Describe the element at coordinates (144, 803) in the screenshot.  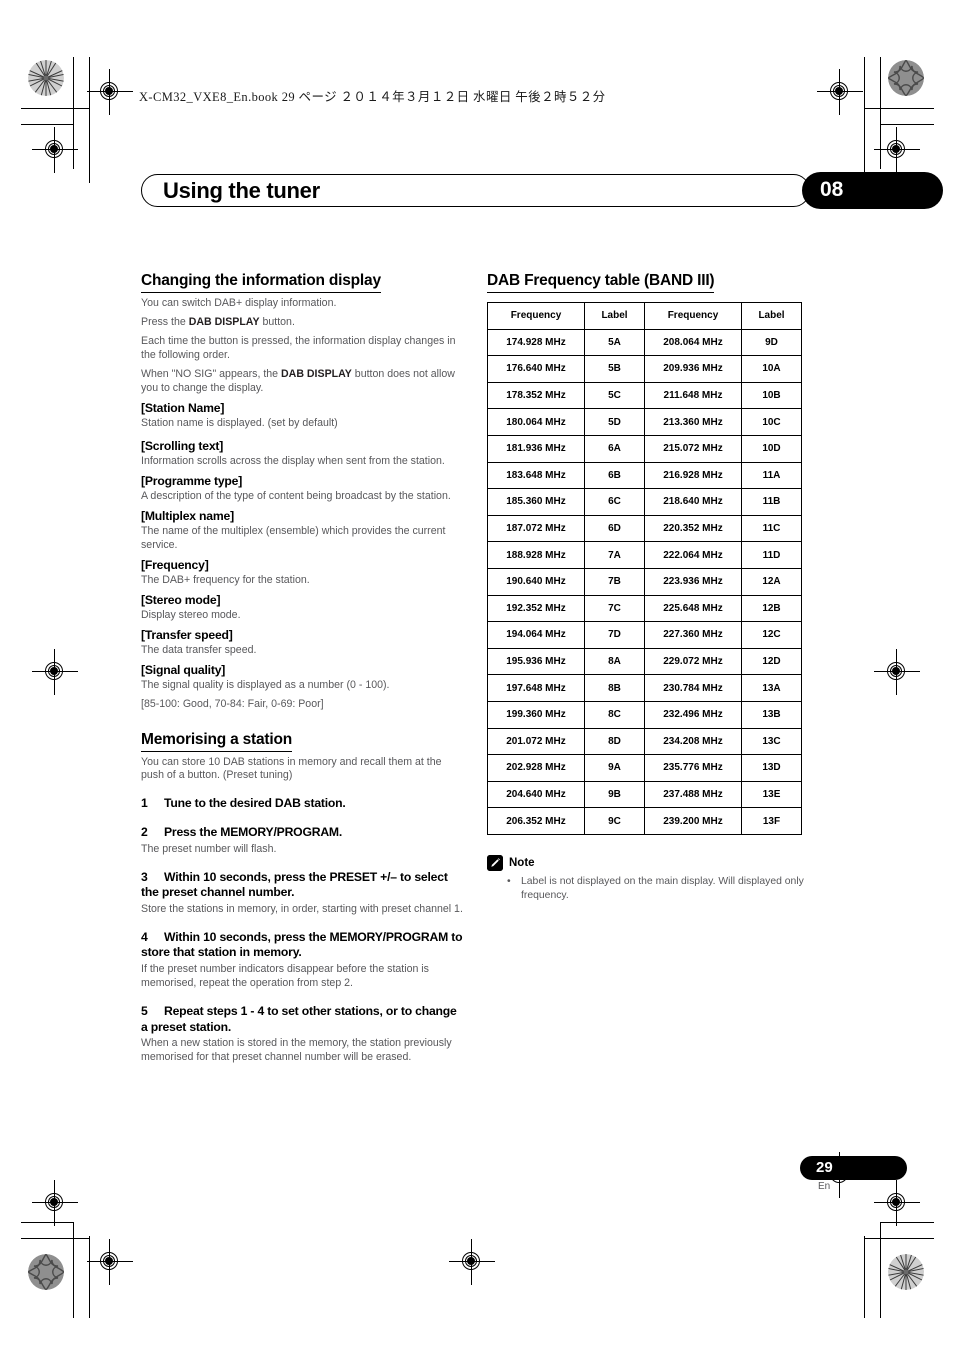
I see `step-number: 1` at that location.